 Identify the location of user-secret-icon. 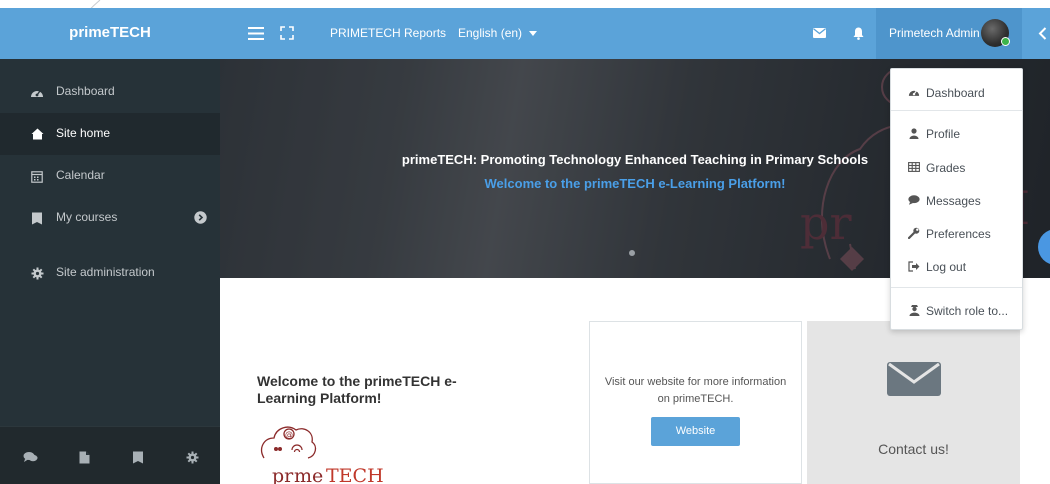
(914, 310).